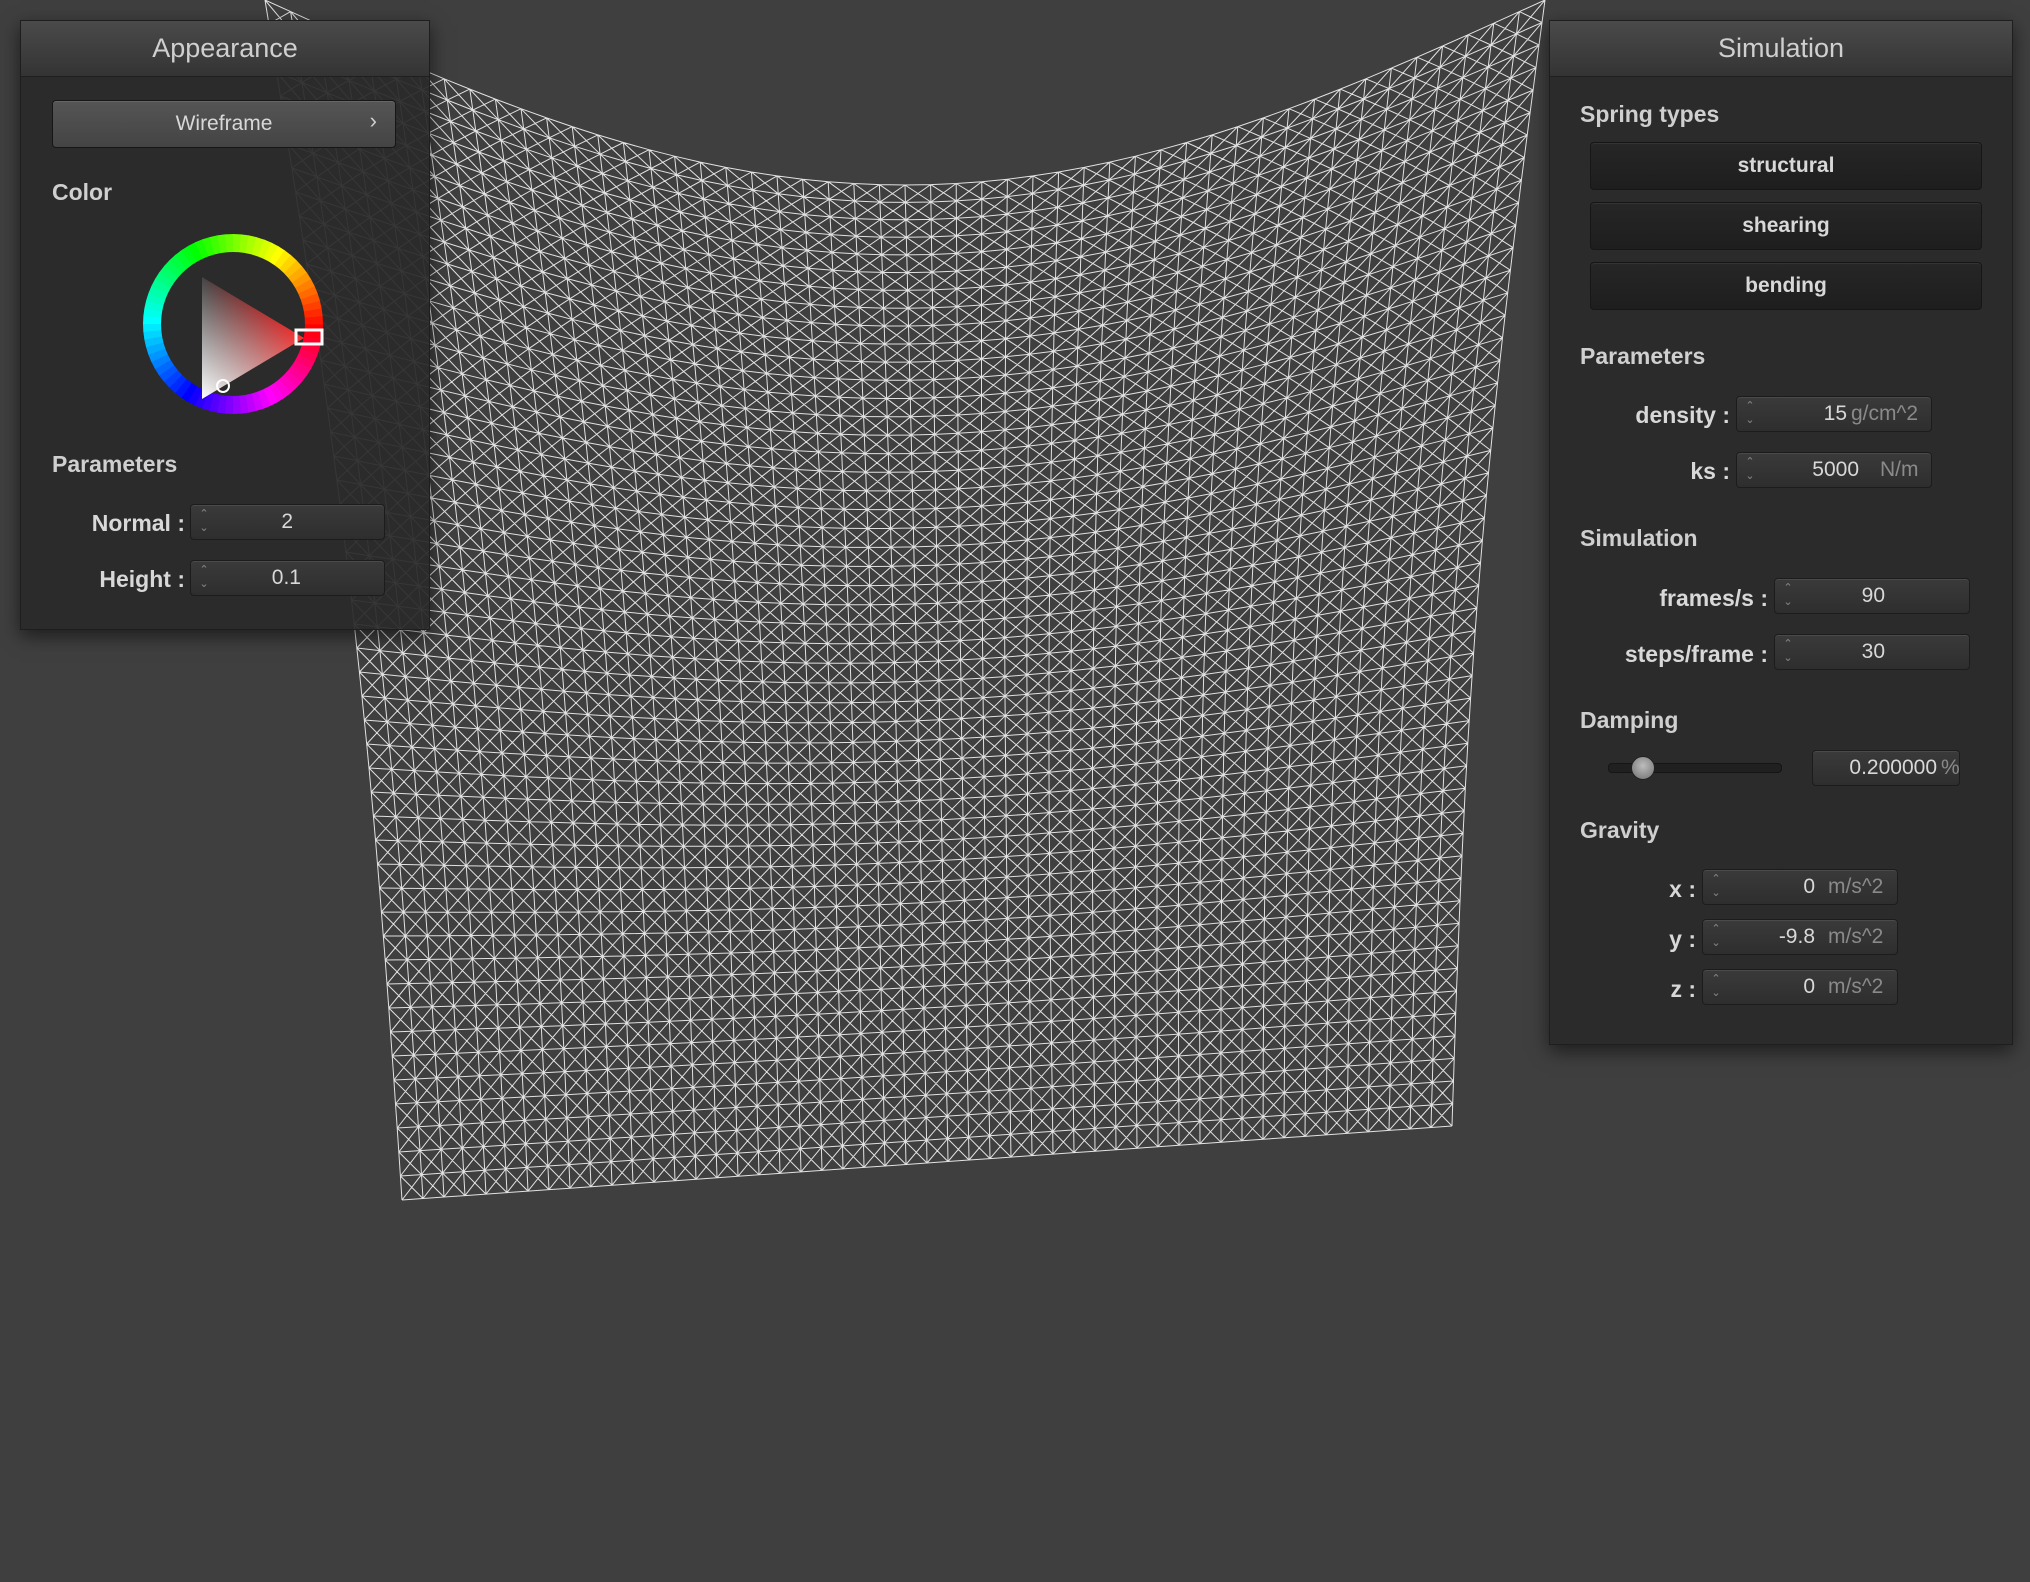 The image size is (2030, 1582). I want to click on color-section-label: Color, so click(82, 192).